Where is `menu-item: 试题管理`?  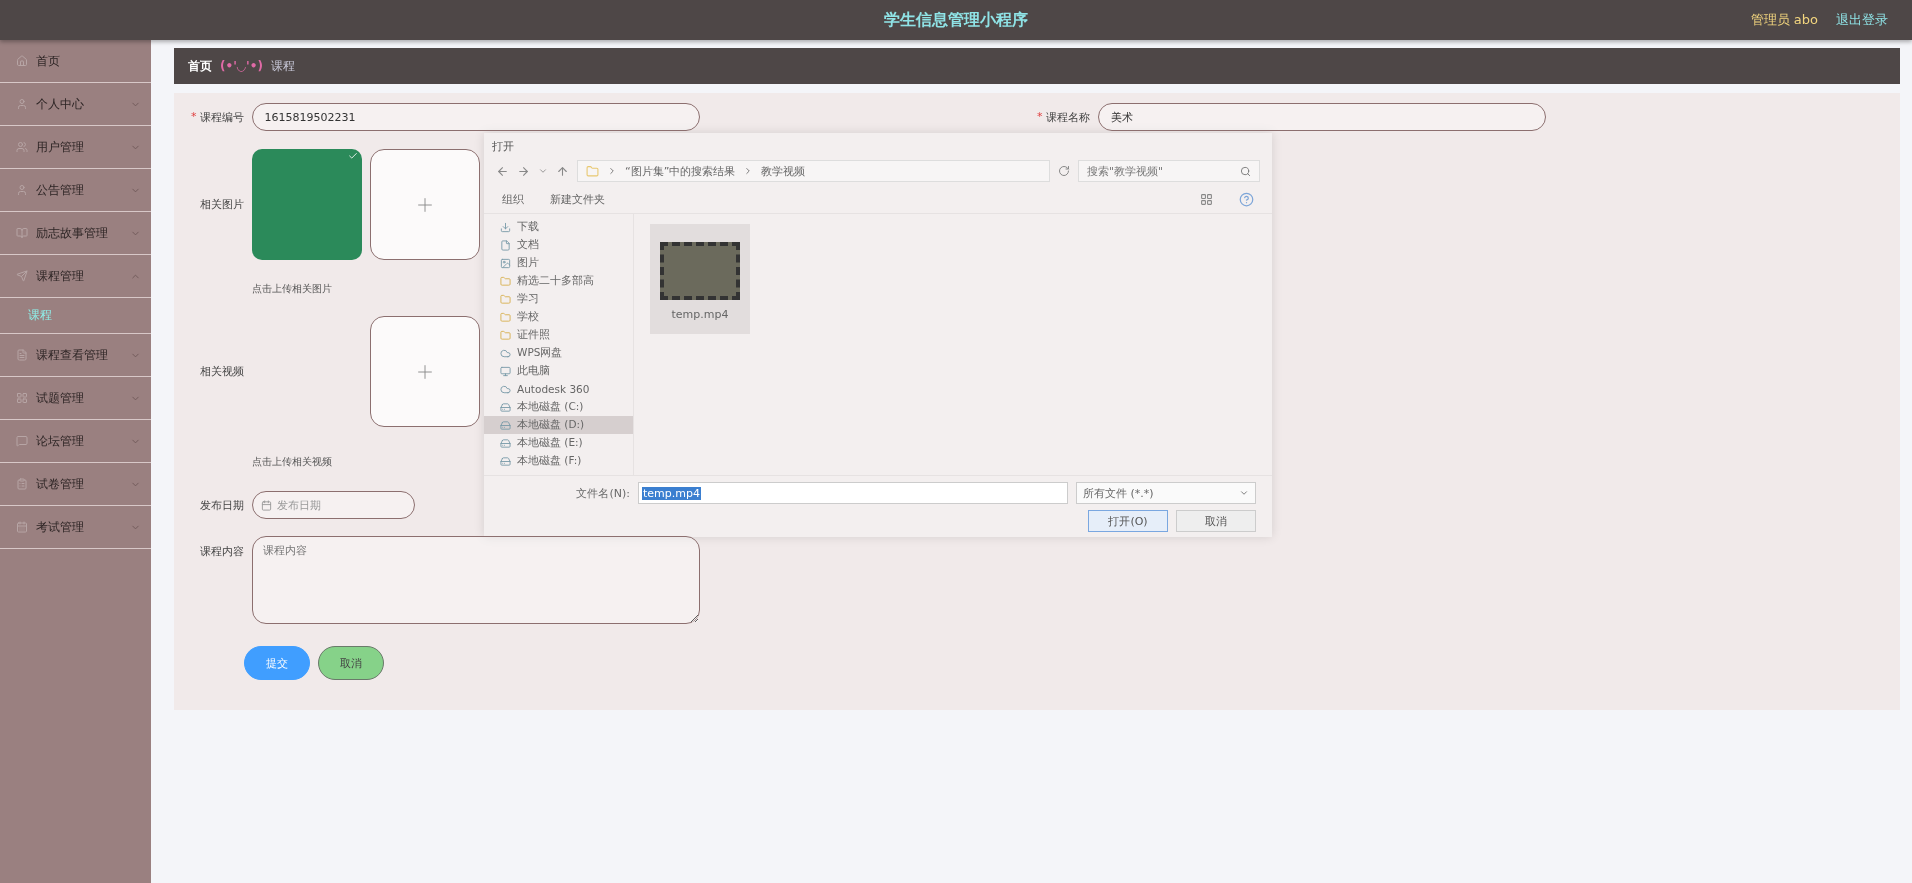
menu-item: 试题管理 is located at coordinates (75, 398).